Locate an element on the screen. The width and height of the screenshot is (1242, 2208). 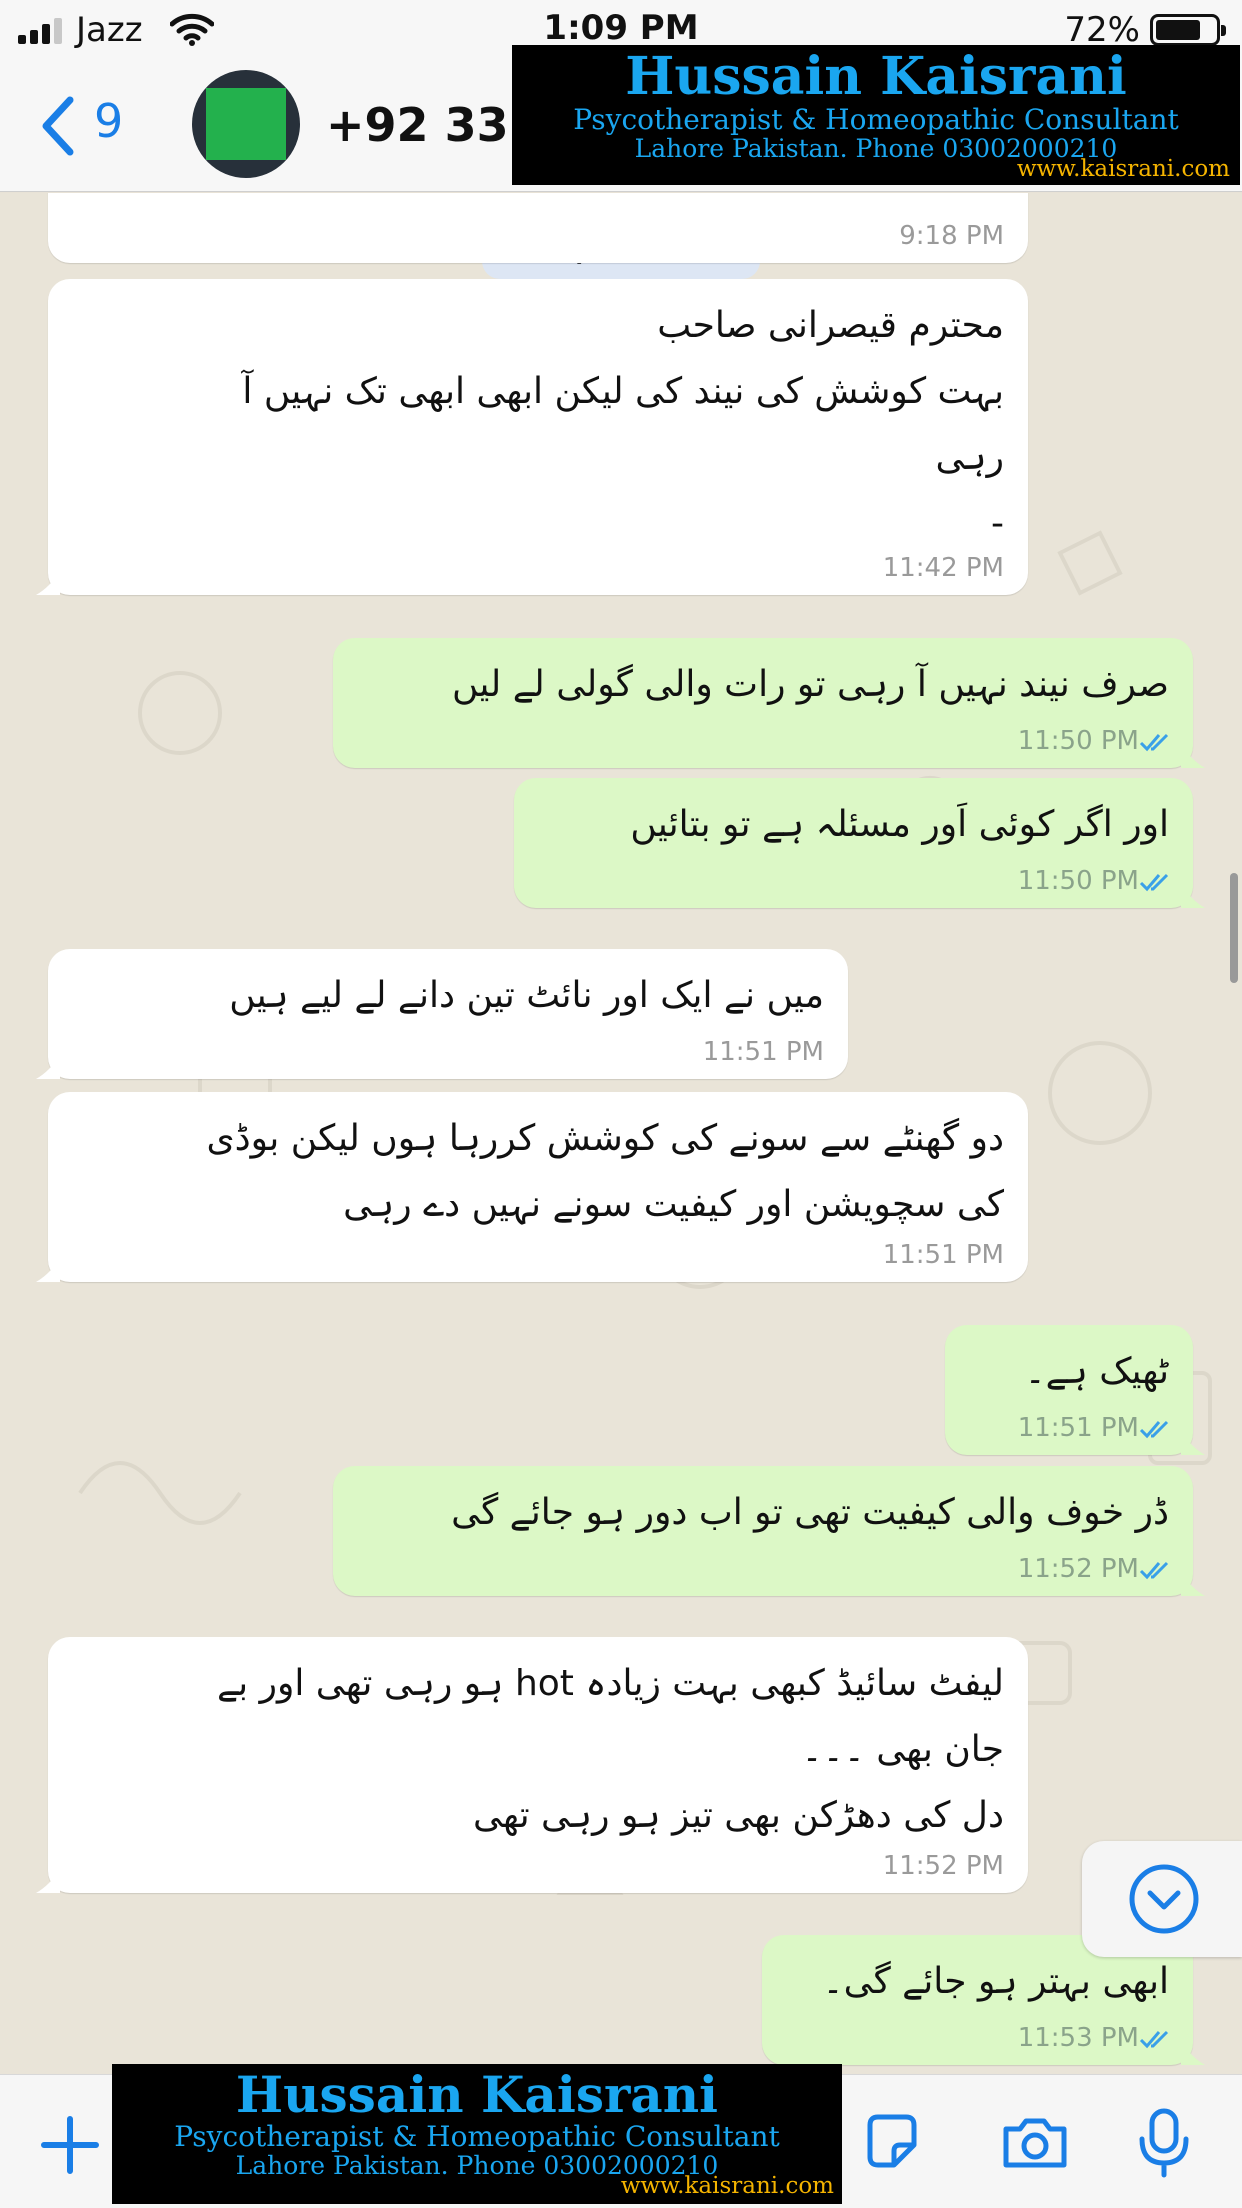
camera-icon is located at coordinates (1035, 2143).